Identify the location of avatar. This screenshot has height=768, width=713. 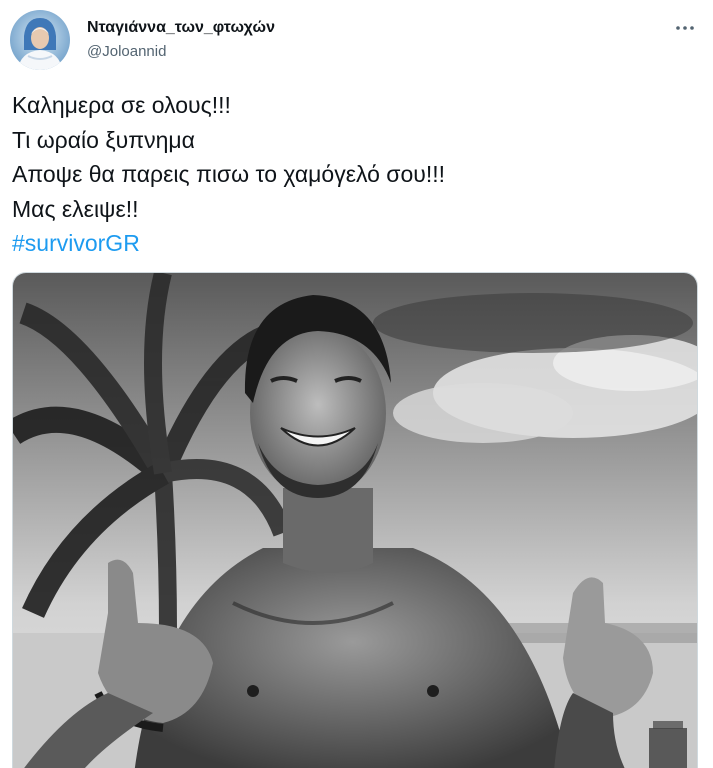
(40, 40).